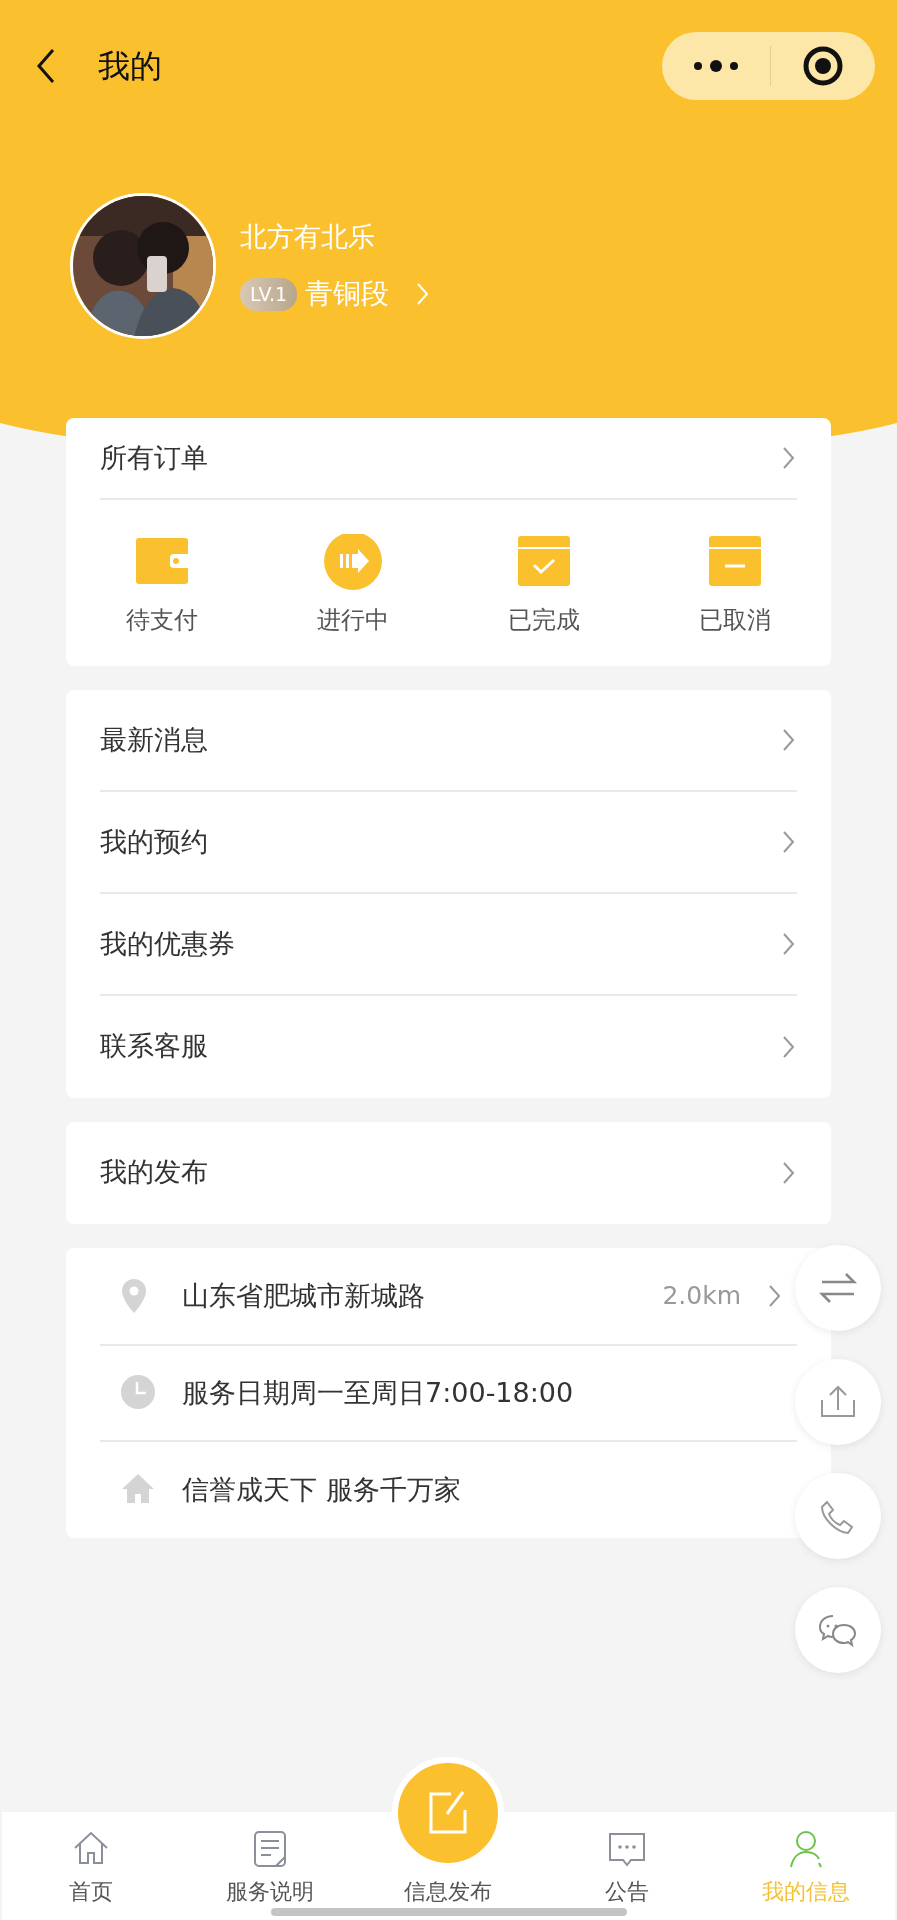 This screenshot has width=897, height=1920. Describe the element at coordinates (448, 1047) in the screenshot. I see `menu-item: 联系客服` at that location.